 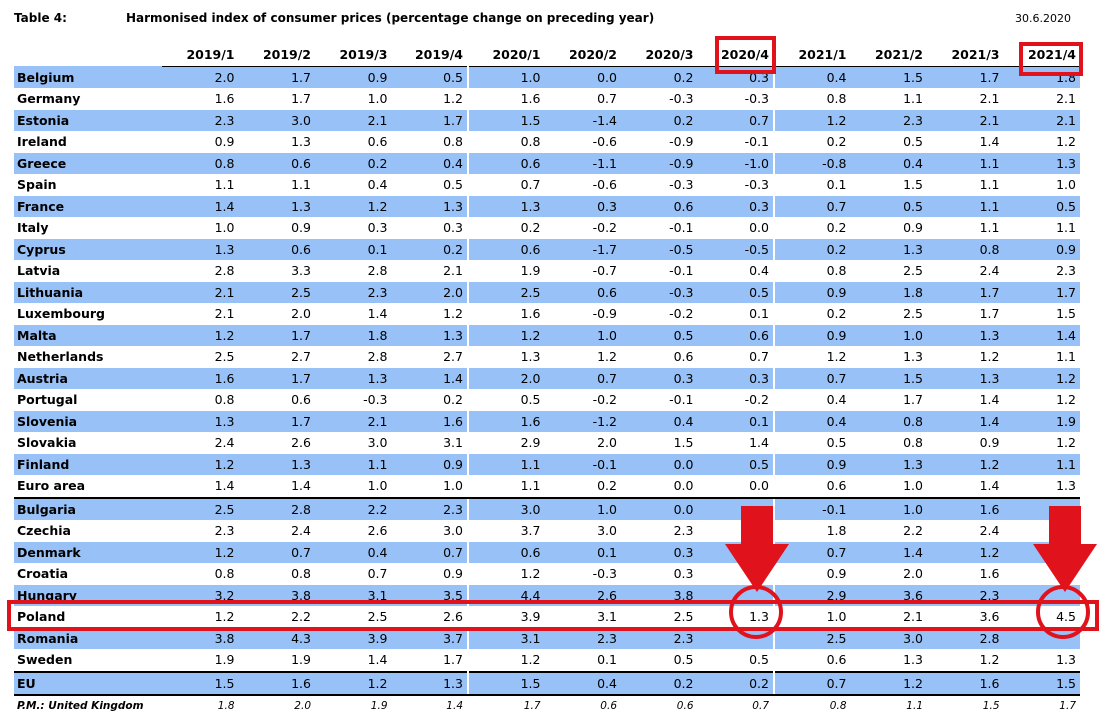 I want to click on column-header: 2019/1, so click(x=200, y=55).